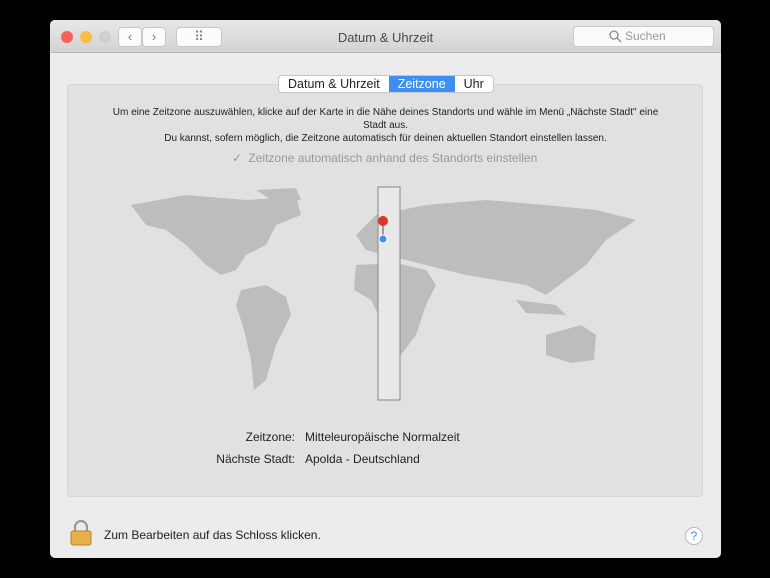  I want to click on checkmark-icon: ✓, so click(237, 158).